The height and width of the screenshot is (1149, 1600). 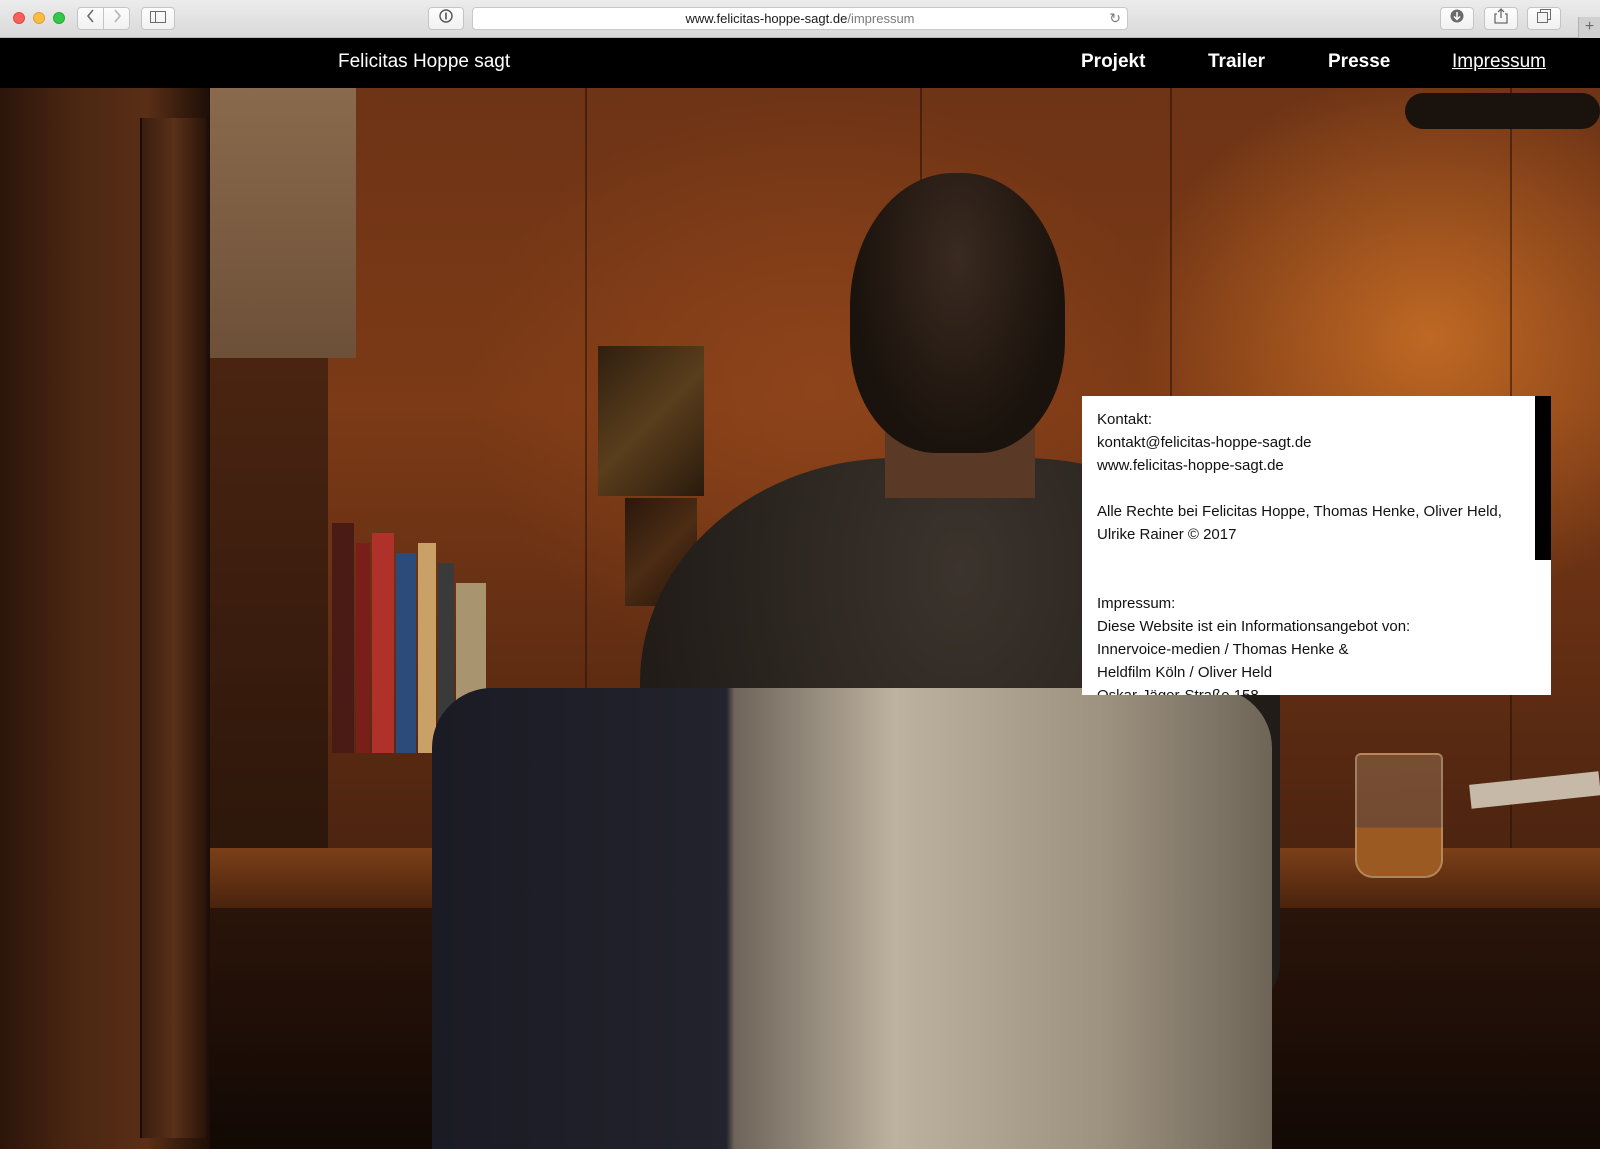 I want to click on plus-icon: +, so click(x=1589, y=26).